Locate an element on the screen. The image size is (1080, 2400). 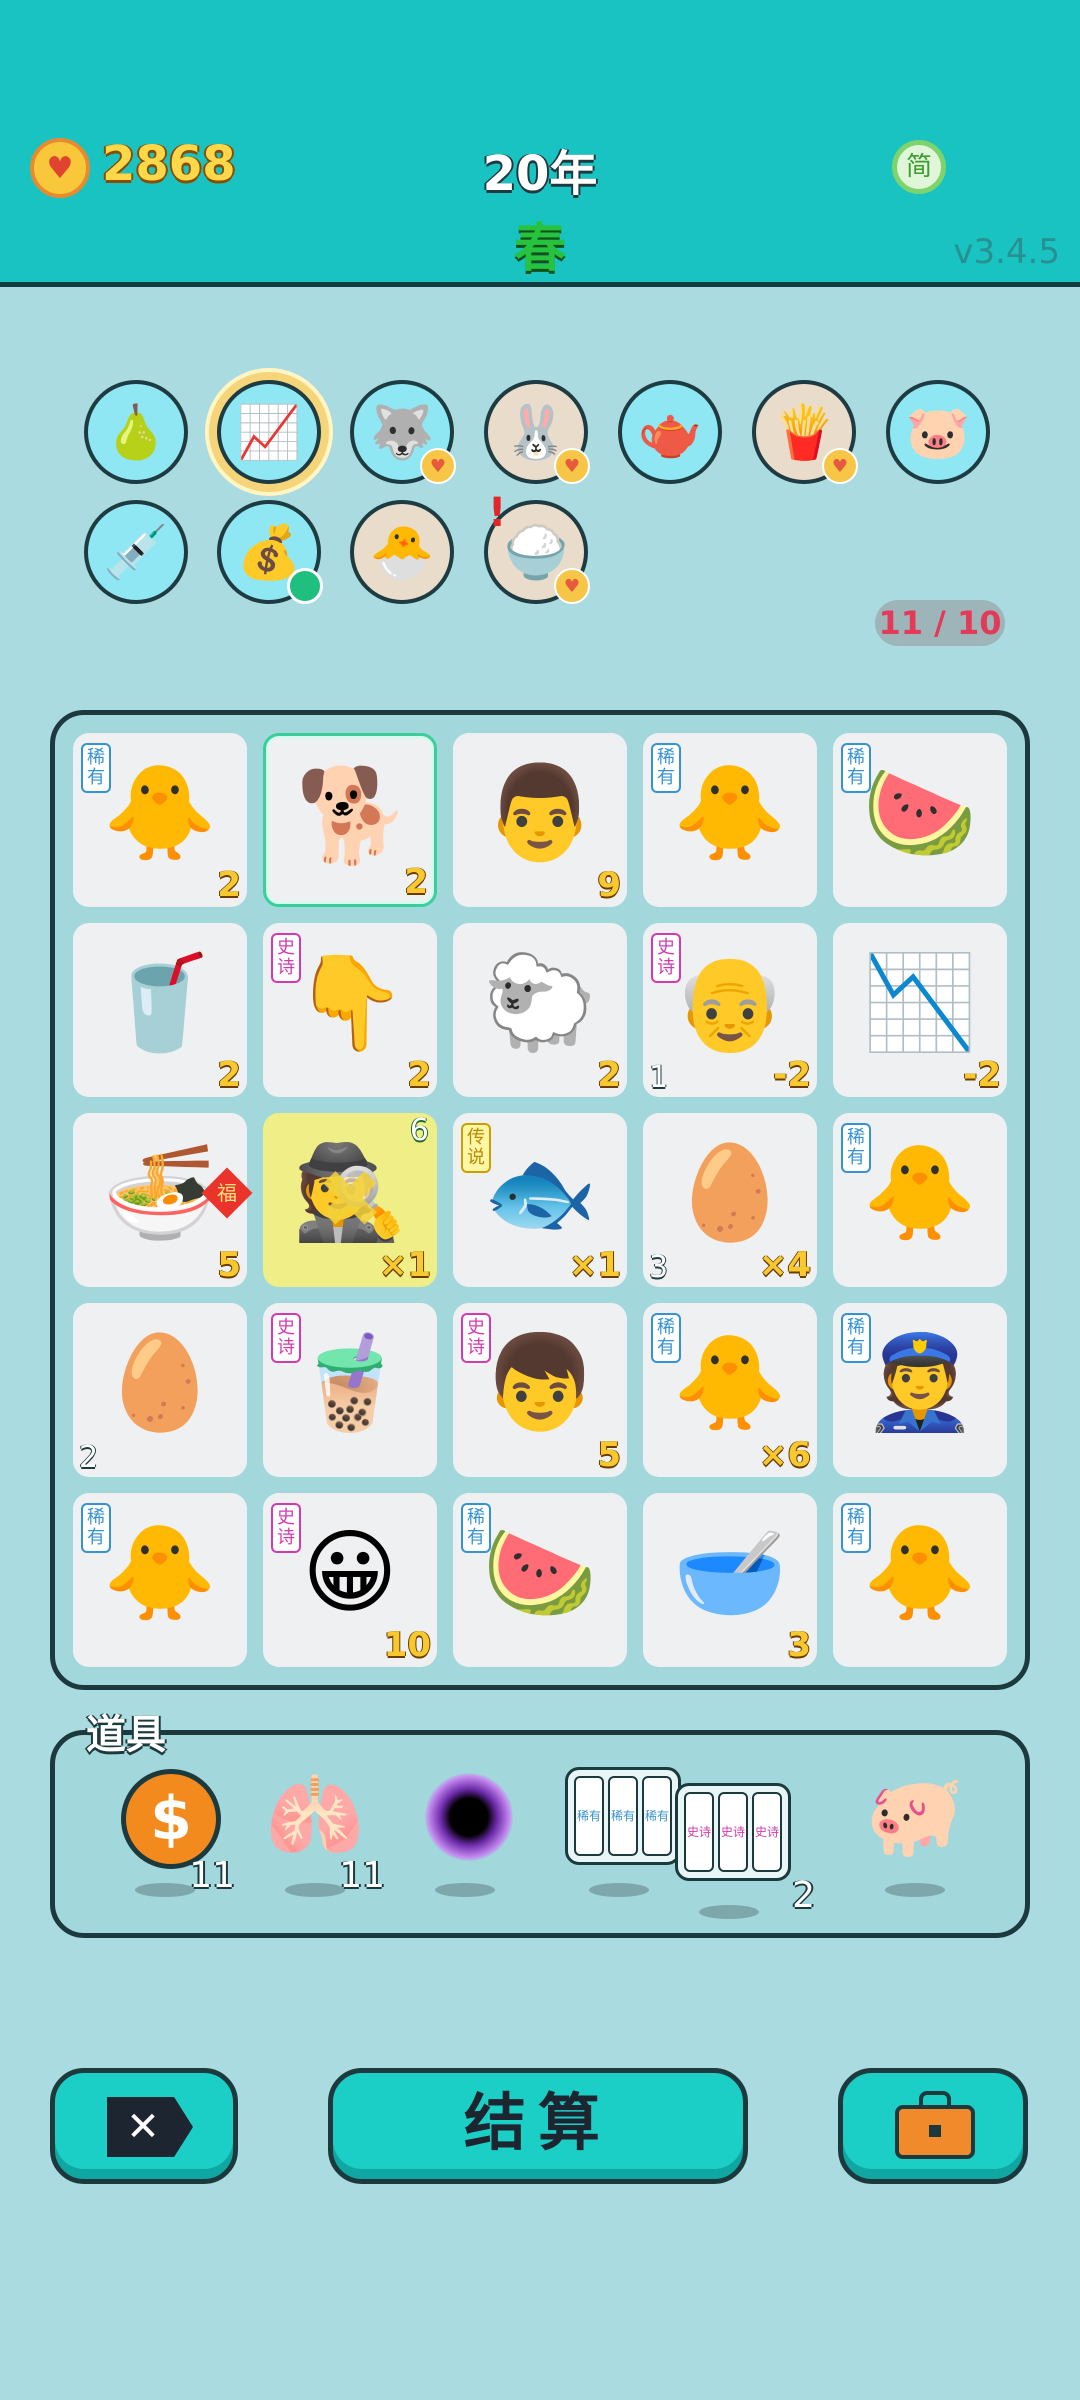
owned-item-icon: 🍐 is located at coordinates (136, 432).